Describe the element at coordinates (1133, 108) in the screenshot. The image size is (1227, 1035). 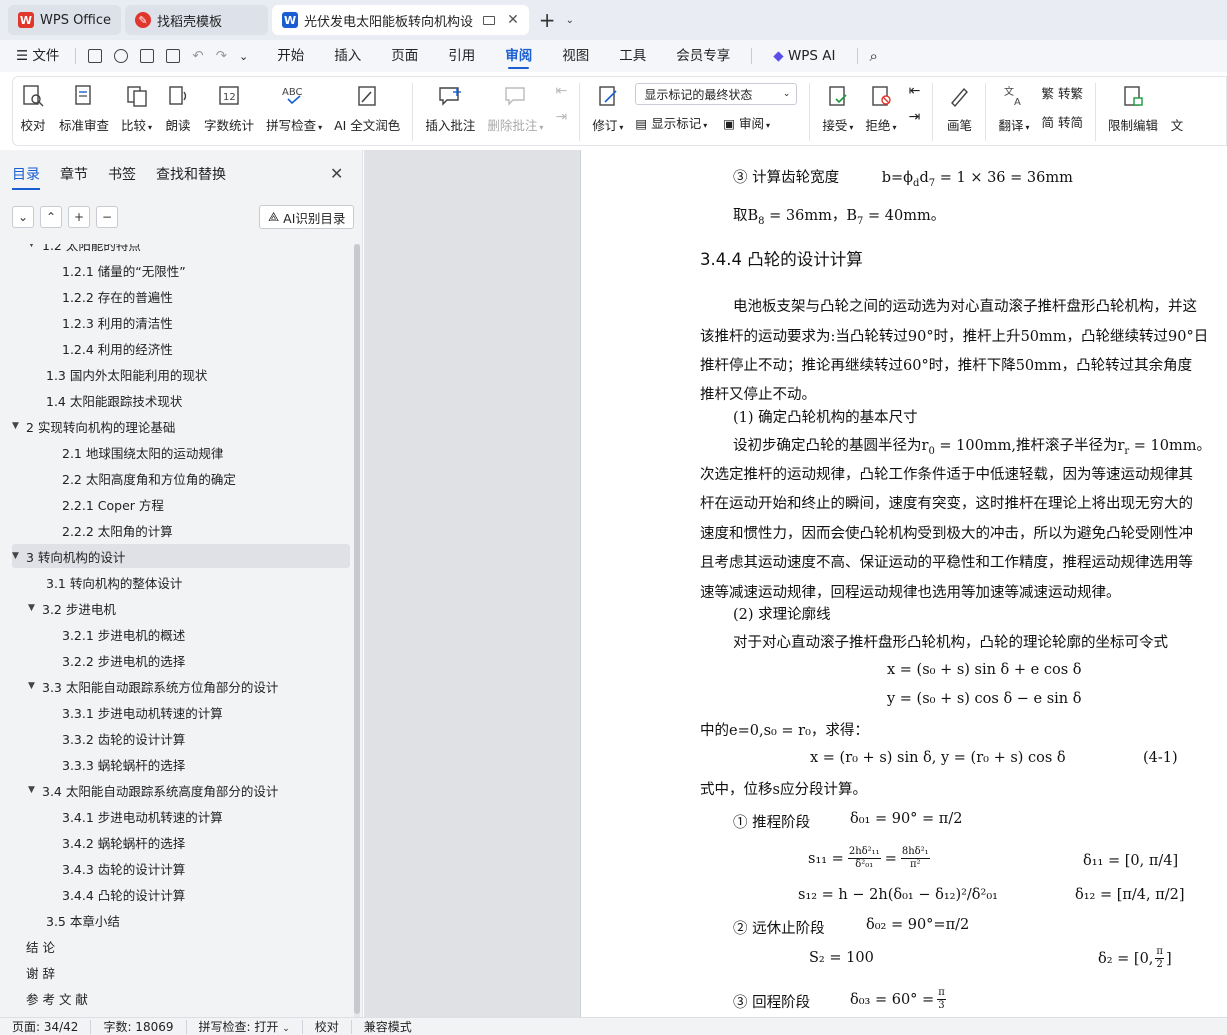
I see `restrict-edit-button: 限制编辑` at that location.